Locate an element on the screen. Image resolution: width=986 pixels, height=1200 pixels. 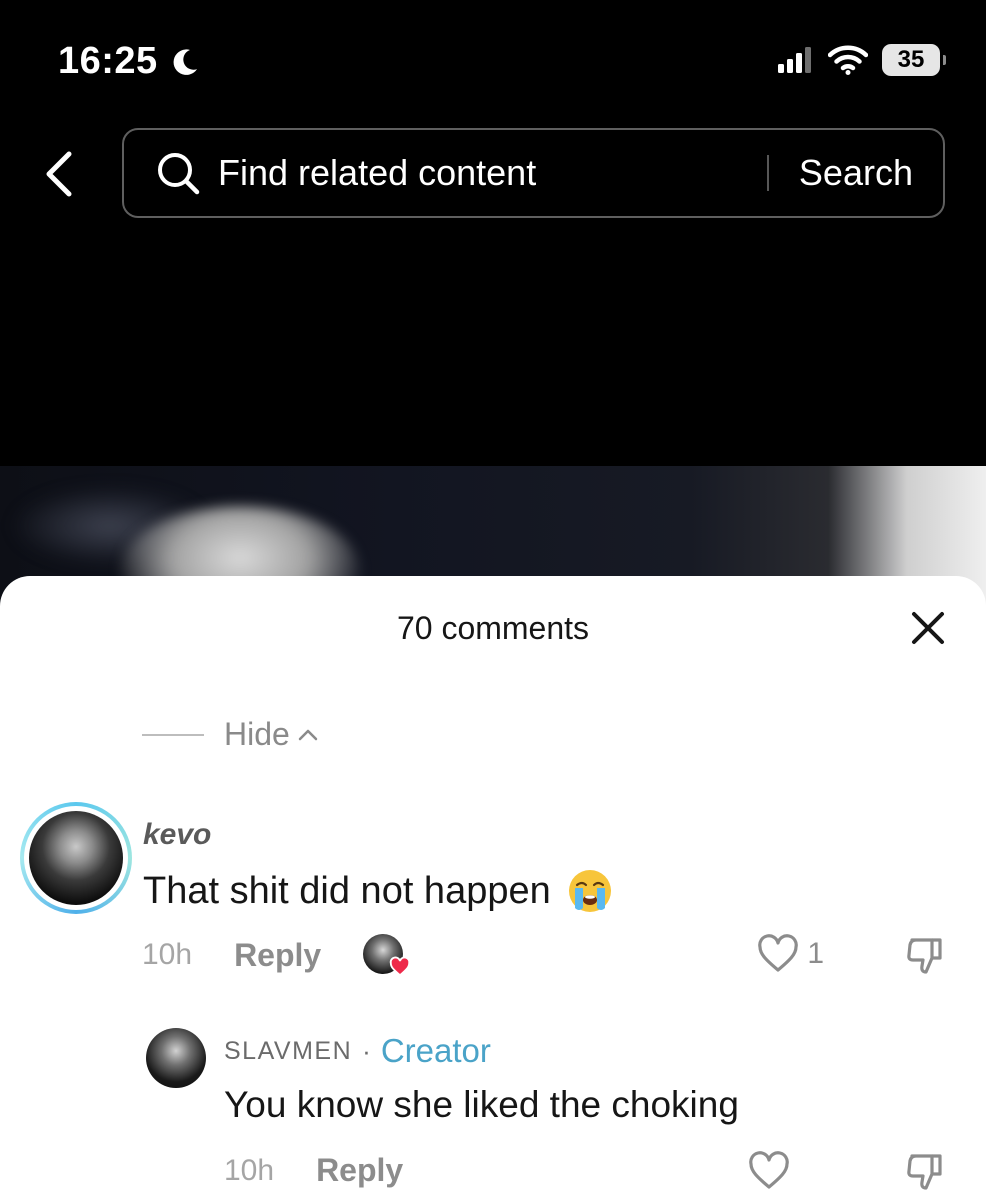
reply-username: SLAVMEN is located at coordinates (288, 1051).